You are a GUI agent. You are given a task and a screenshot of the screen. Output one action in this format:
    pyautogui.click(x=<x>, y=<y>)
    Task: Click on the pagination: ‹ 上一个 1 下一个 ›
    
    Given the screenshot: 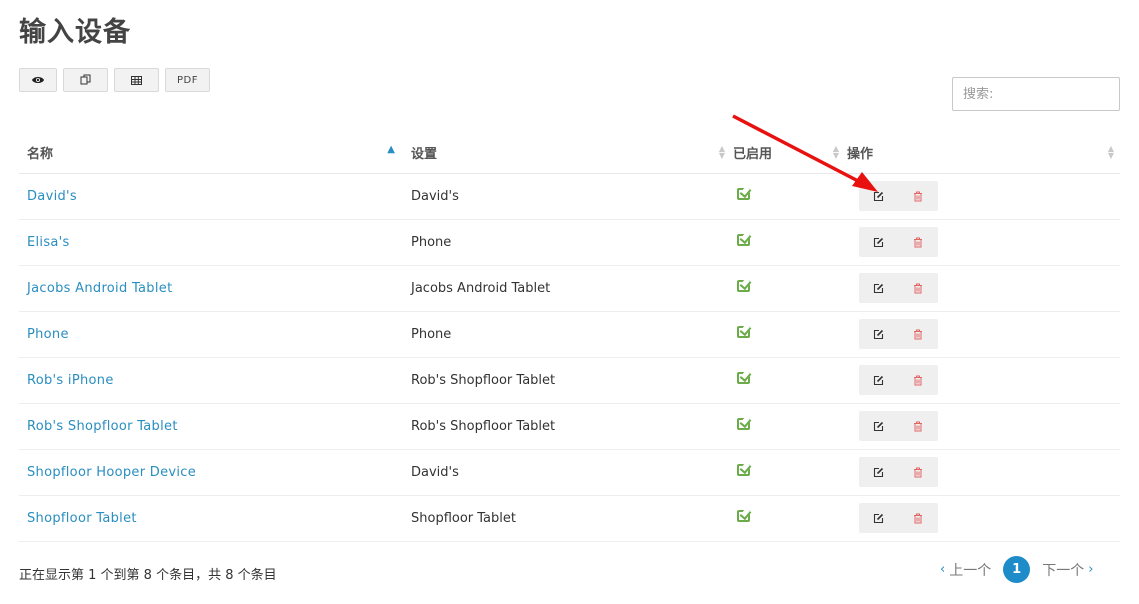 What is the action you would take?
    pyautogui.click(x=1016, y=569)
    